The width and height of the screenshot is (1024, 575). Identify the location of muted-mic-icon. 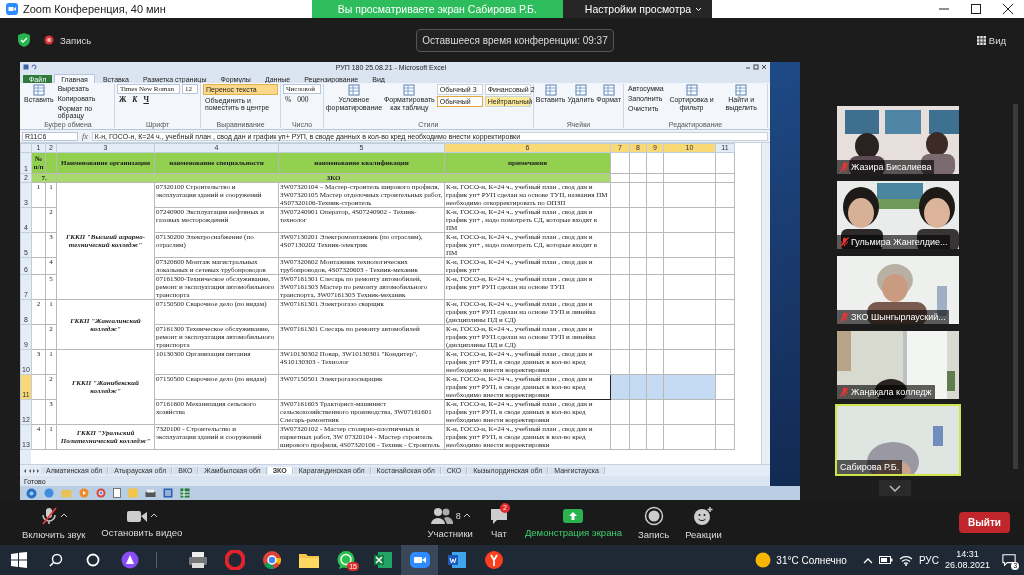
(48, 515).